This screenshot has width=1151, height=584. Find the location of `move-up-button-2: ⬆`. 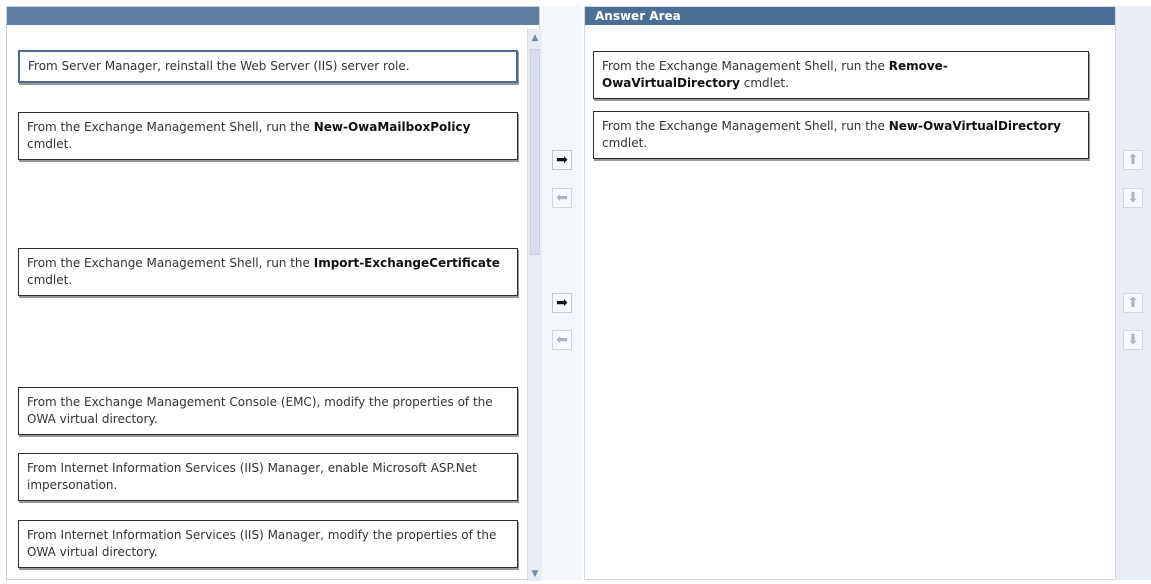

move-up-button-2: ⬆ is located at coordinates (1133, 303).